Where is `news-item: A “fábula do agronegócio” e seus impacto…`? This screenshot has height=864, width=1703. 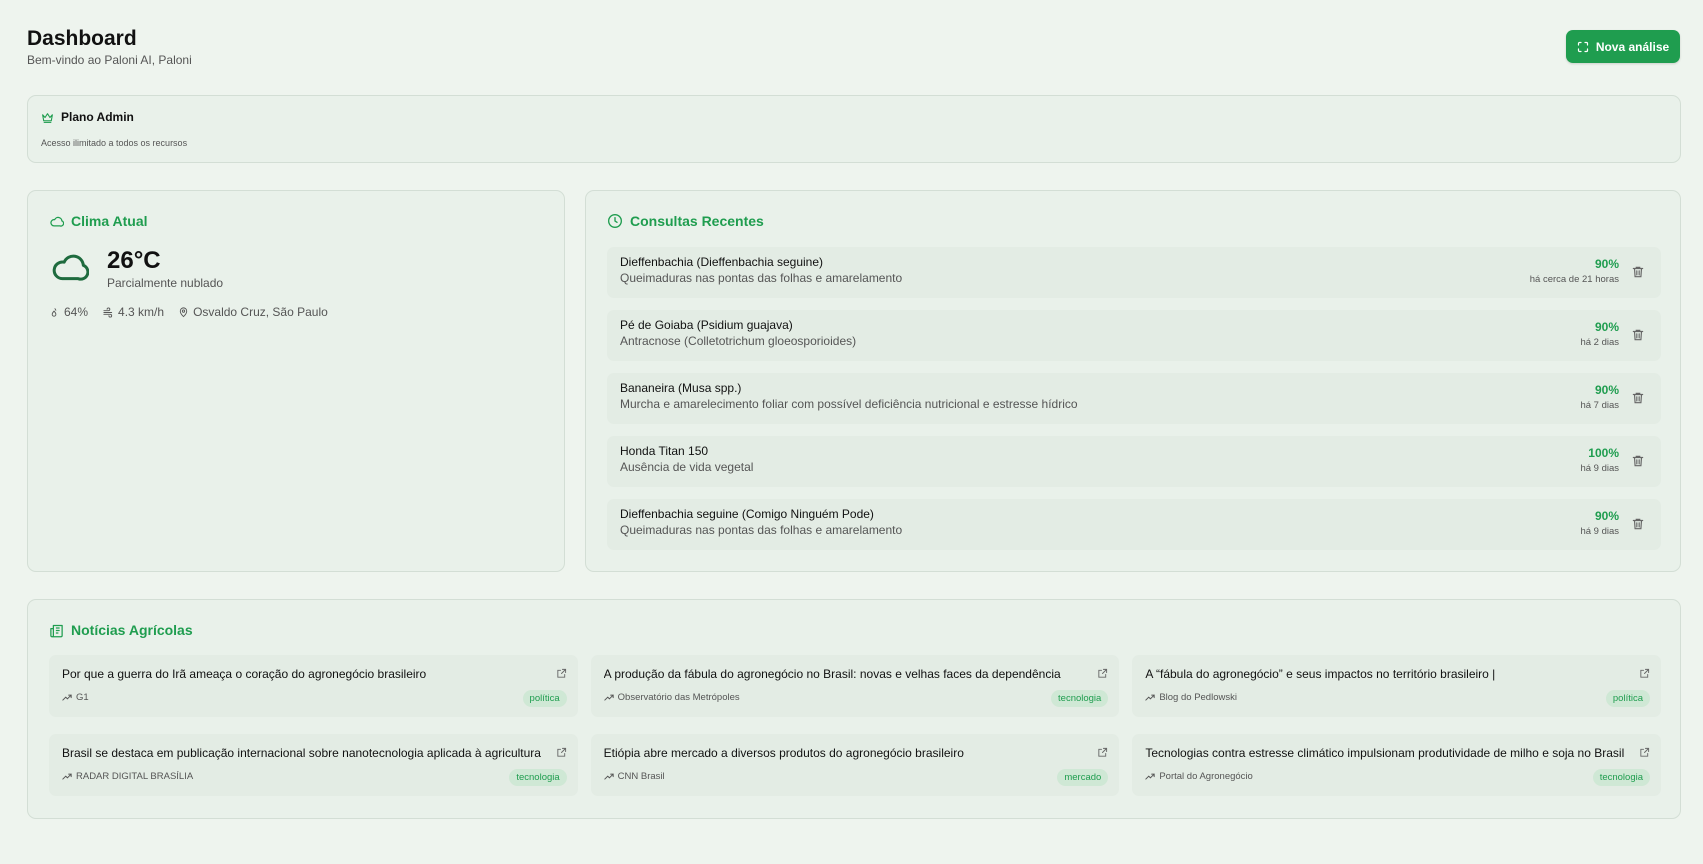 news-item: A “fábula do agronegócio” e seus impacto… is located at coordinates (1396, 686).